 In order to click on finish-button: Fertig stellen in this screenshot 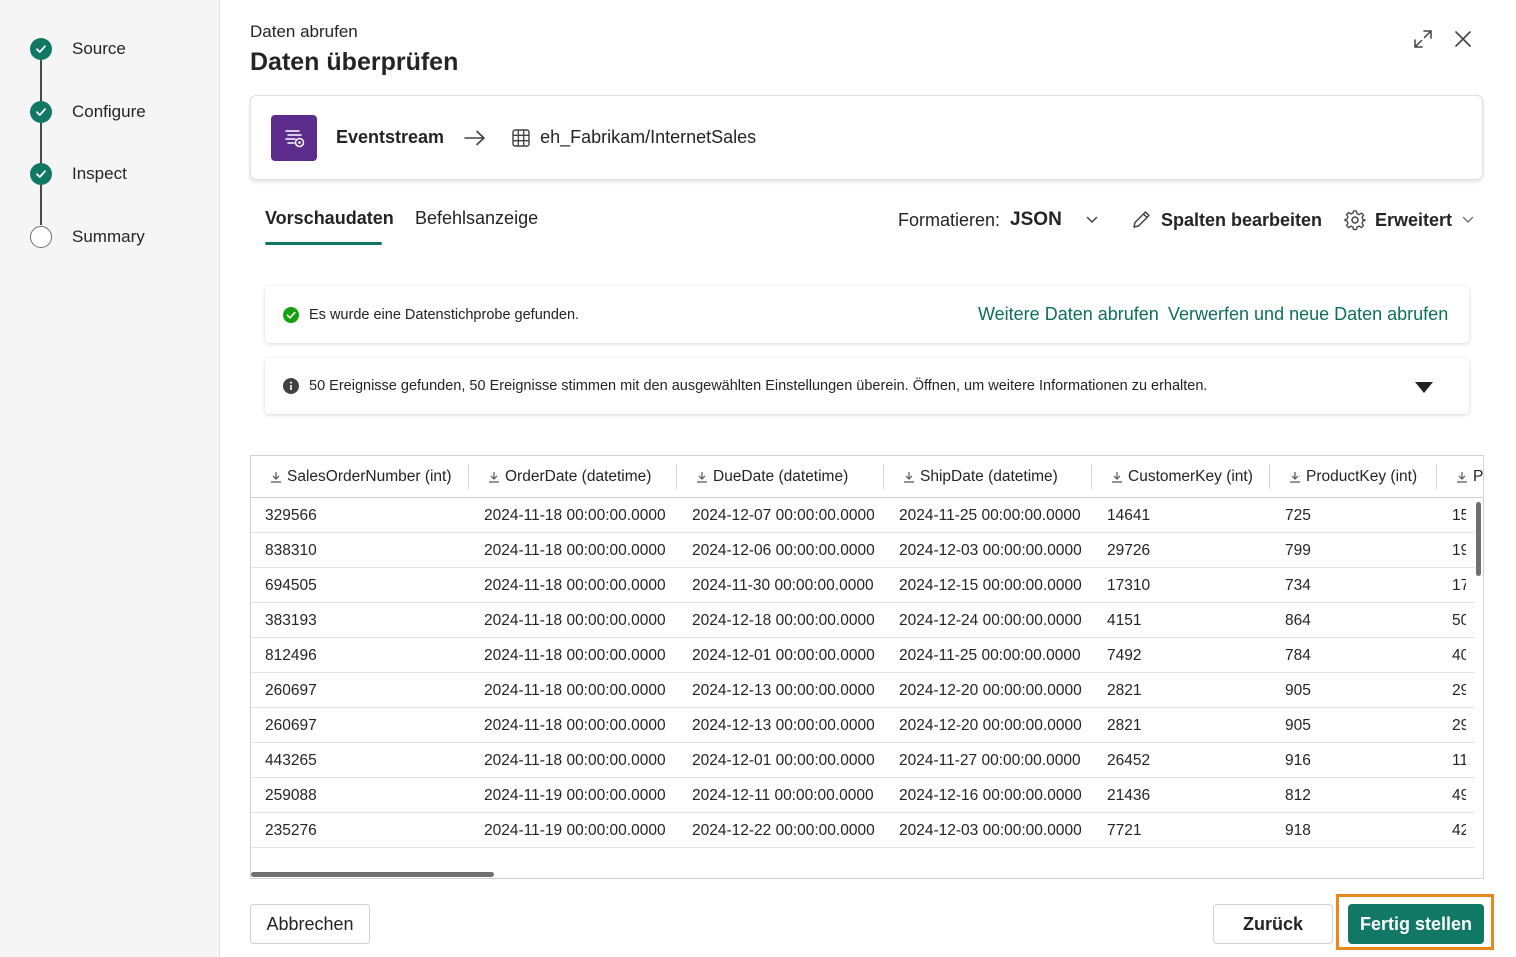, I will do `click(1416, 924)`.